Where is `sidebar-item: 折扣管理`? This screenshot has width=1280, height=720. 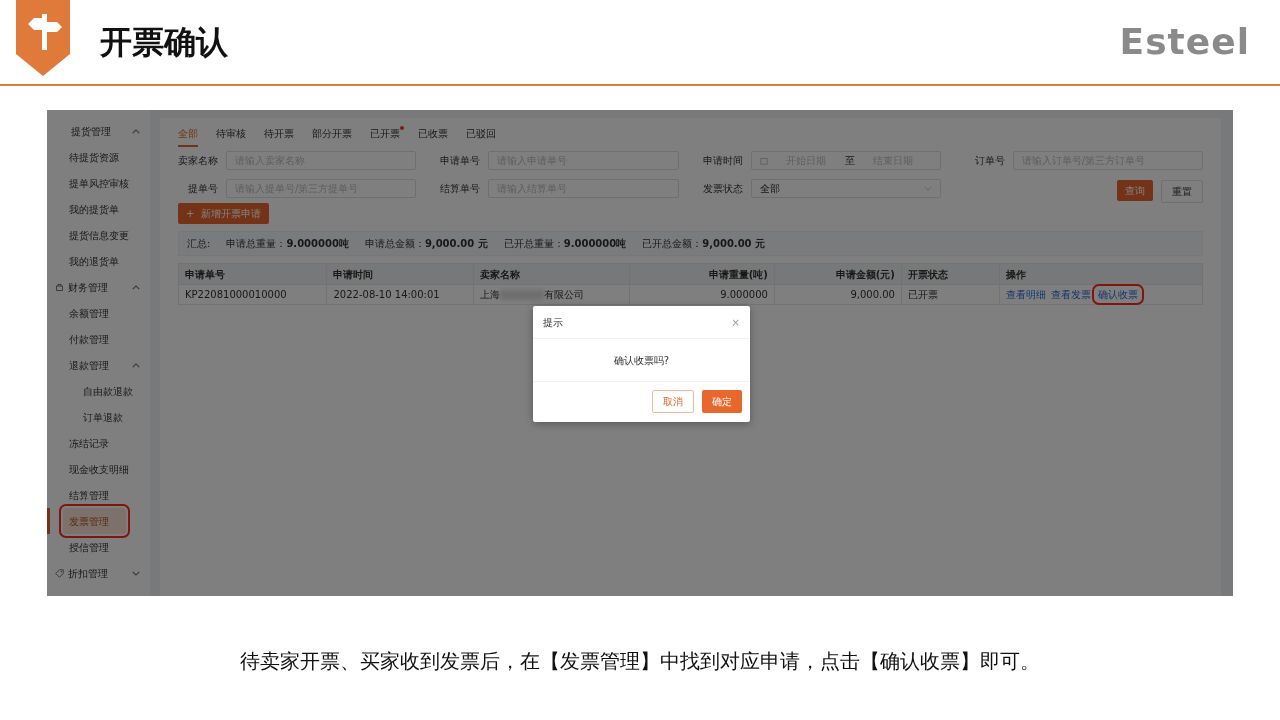
sidebar-item: 折扣管理 is located at coordinates (97, 573).